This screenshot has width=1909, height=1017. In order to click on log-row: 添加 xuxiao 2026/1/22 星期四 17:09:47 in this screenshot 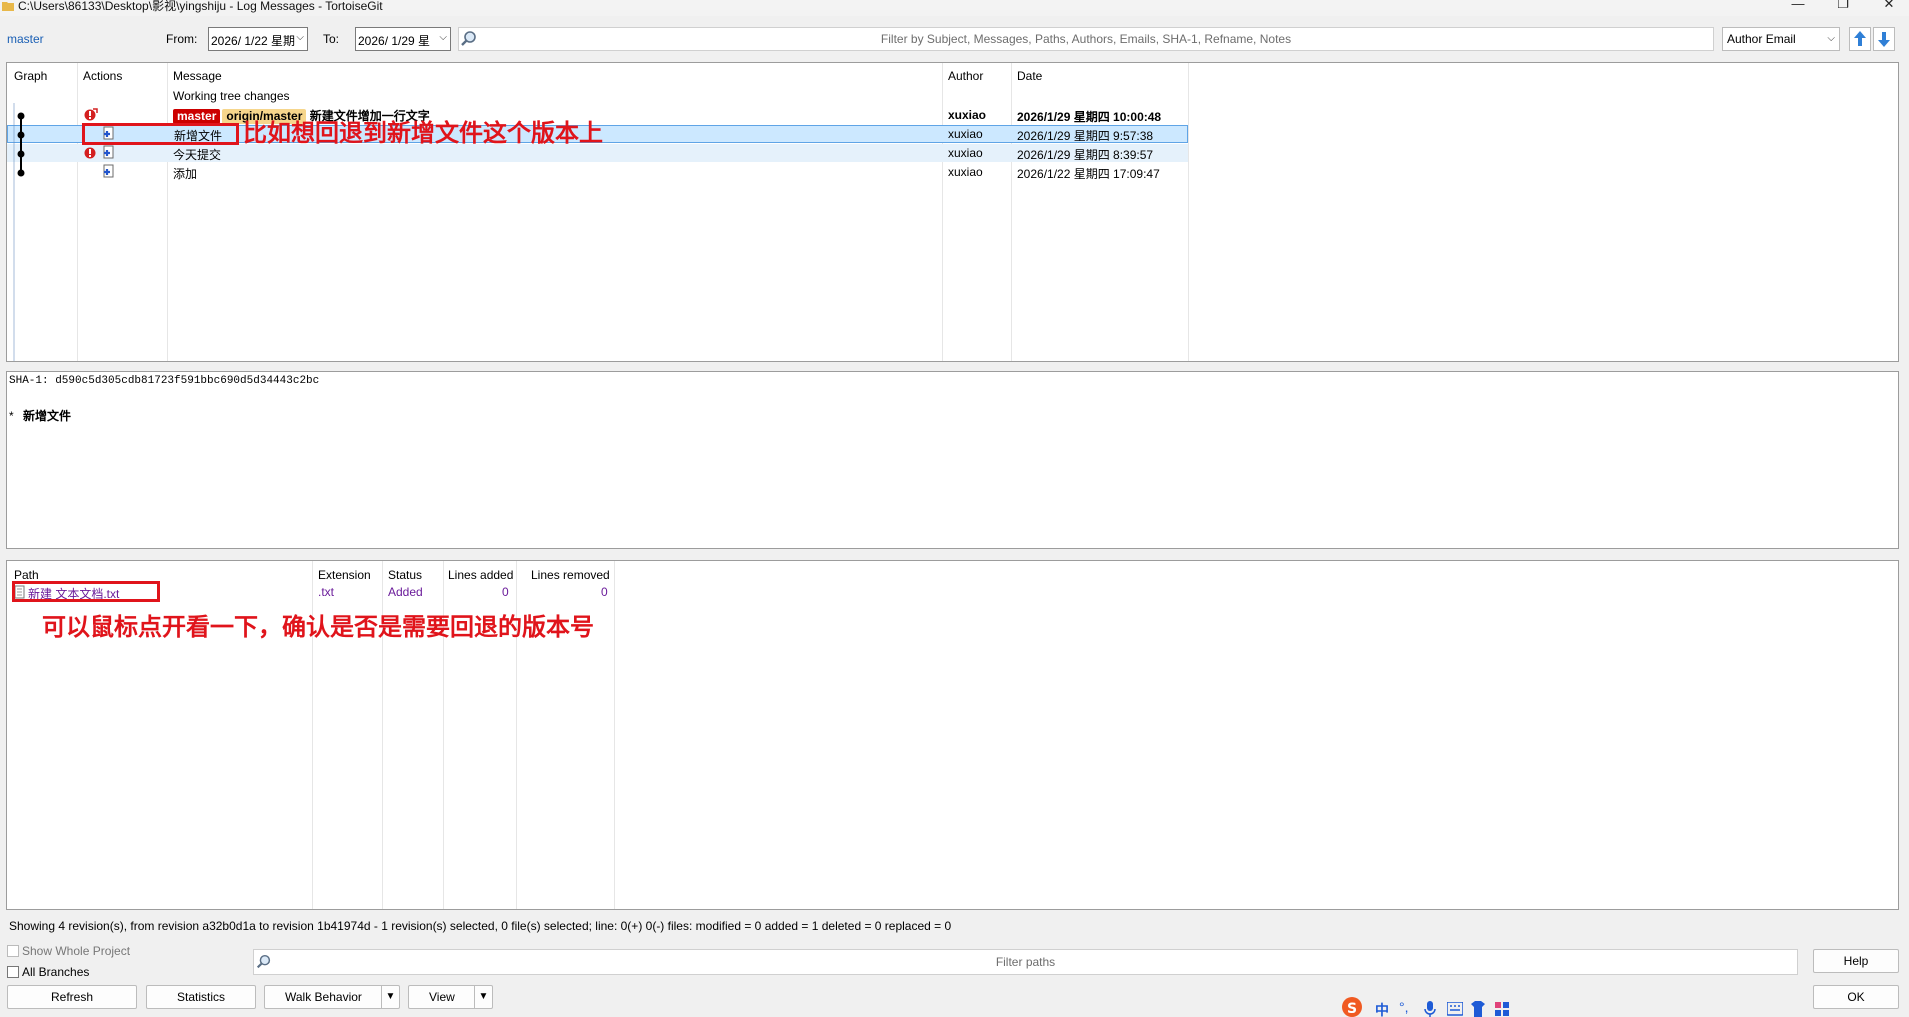, I will do `click(597, 172)`.